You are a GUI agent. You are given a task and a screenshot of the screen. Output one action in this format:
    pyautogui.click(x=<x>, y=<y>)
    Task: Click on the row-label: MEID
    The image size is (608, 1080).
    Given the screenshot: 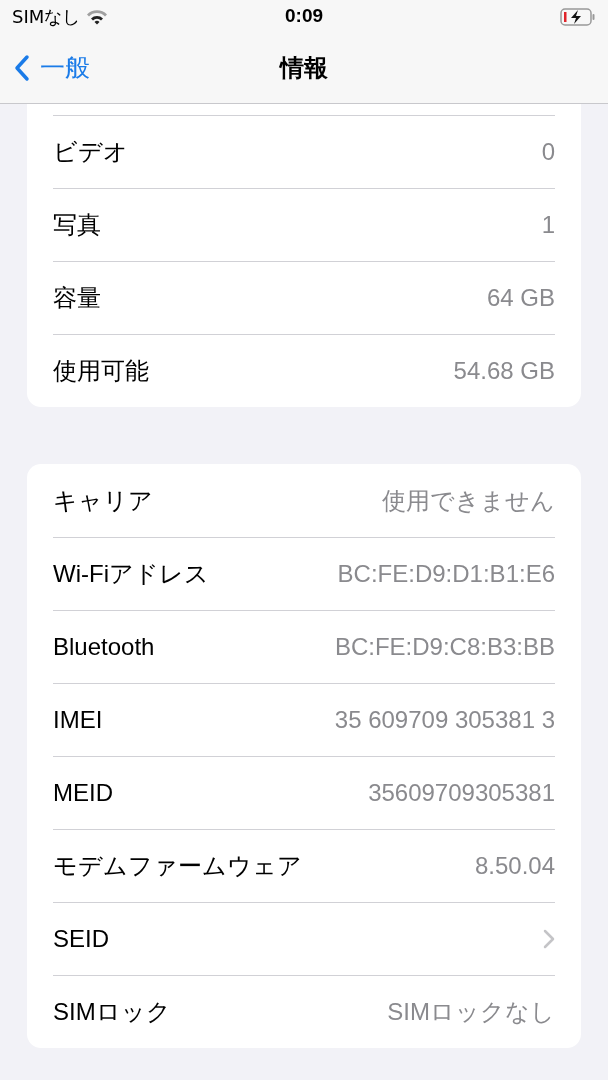 What is the action you would take?
    pyautogui.click(x=83, y=793)
    